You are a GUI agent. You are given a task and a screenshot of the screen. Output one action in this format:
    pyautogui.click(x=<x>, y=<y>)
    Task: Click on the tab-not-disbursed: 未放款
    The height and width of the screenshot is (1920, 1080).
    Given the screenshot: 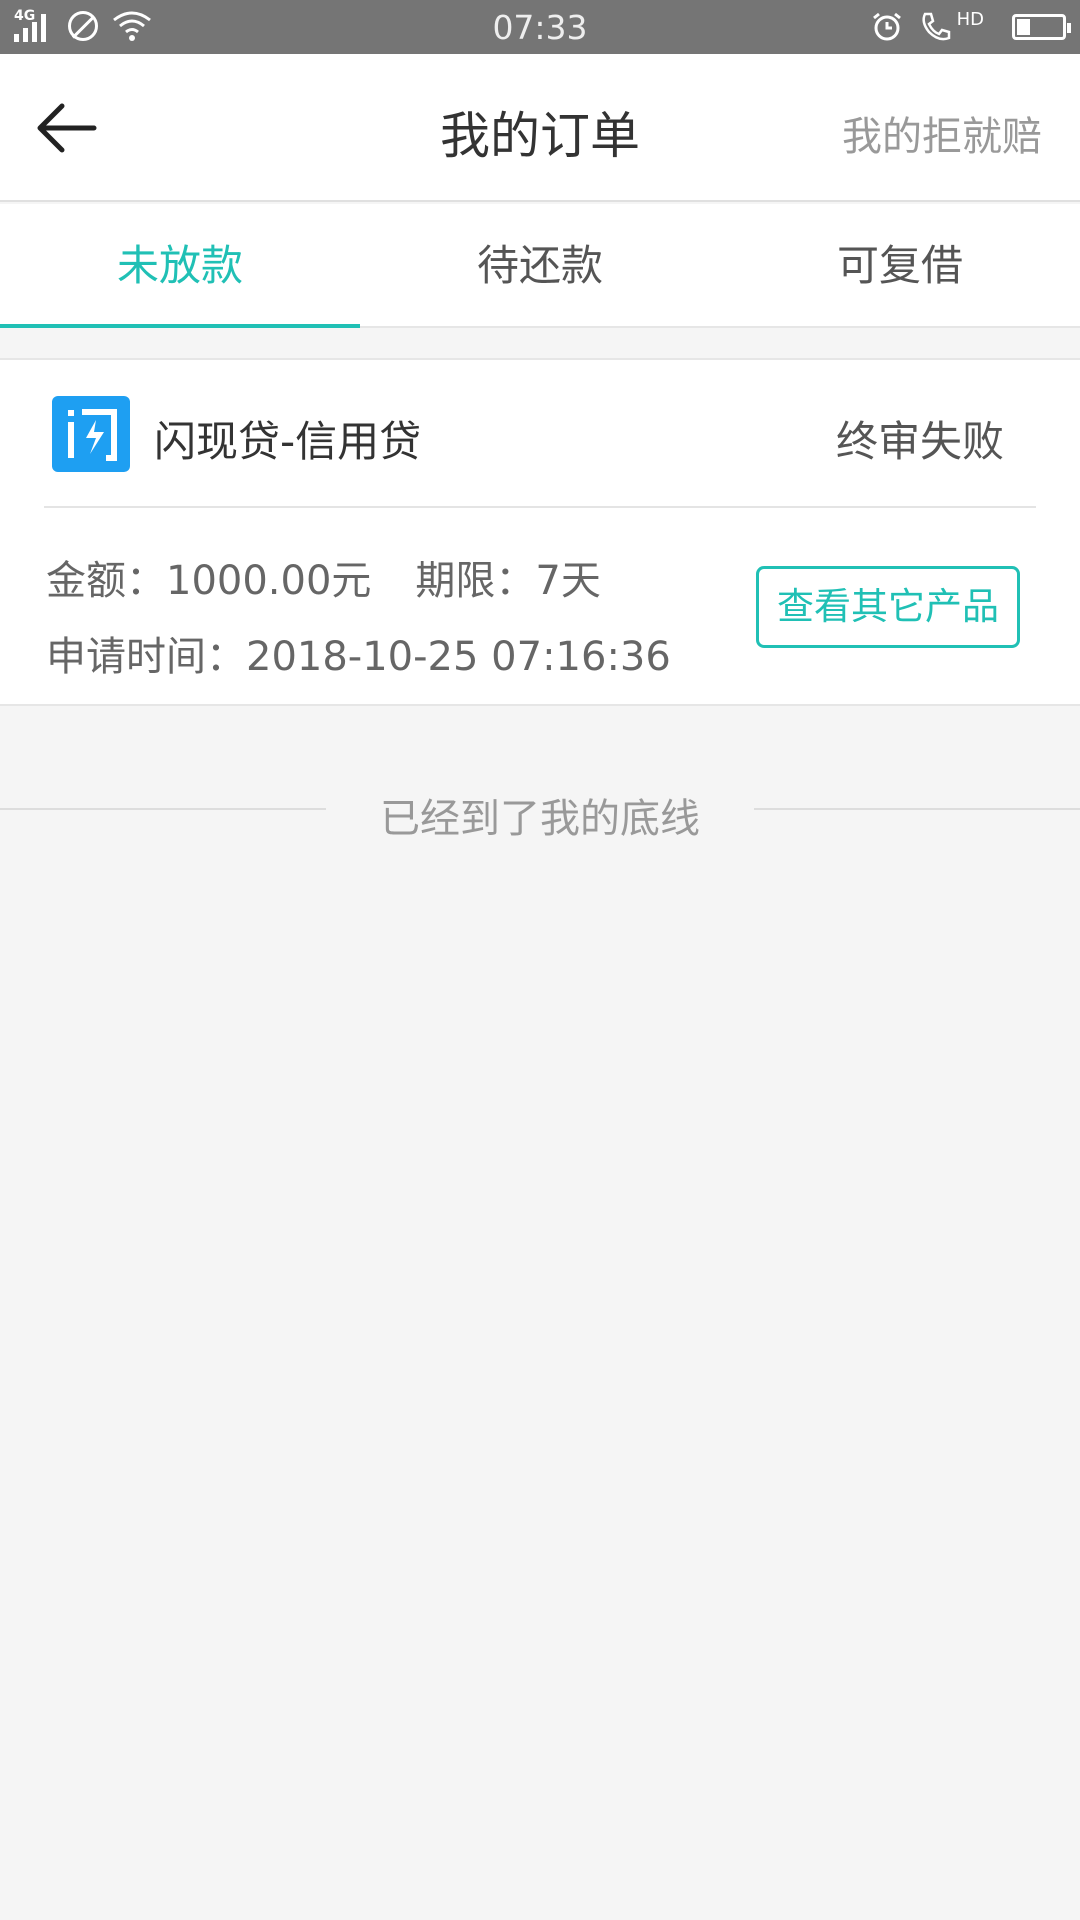 What is the action you would take?
    pyautogui.click(x=180, y=266)
    